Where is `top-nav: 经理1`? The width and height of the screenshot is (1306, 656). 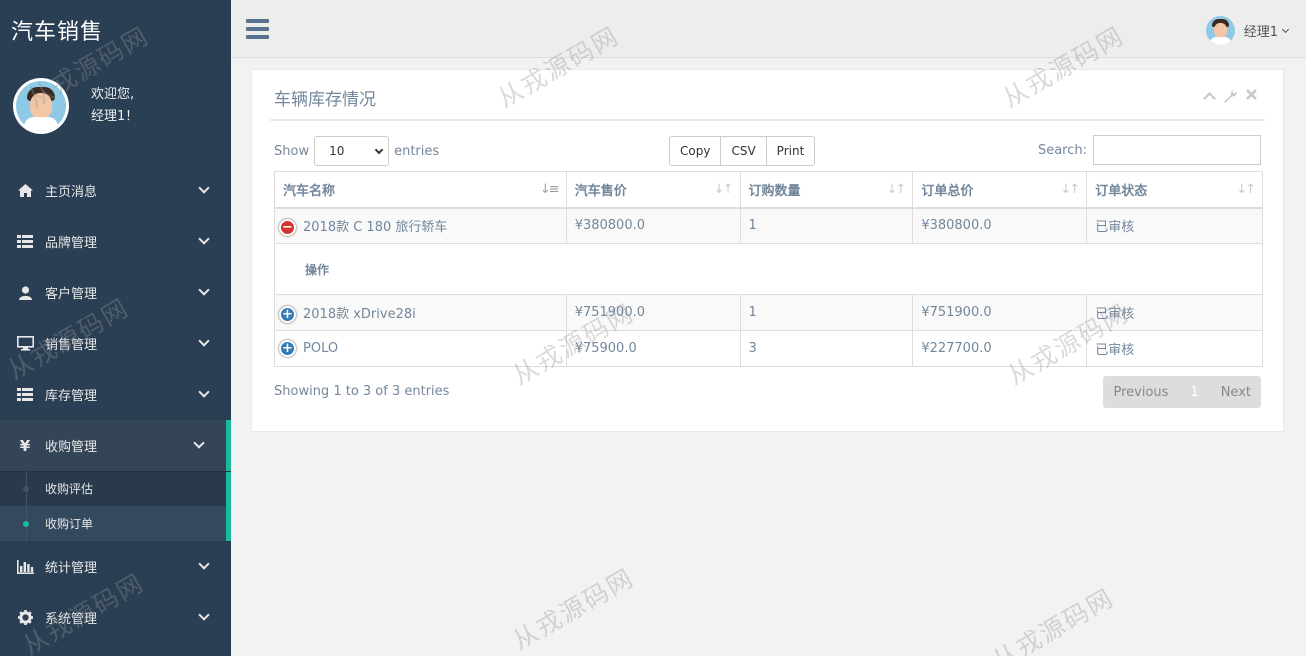
top-nav: 经理1 is located at coordinates (768, 29).